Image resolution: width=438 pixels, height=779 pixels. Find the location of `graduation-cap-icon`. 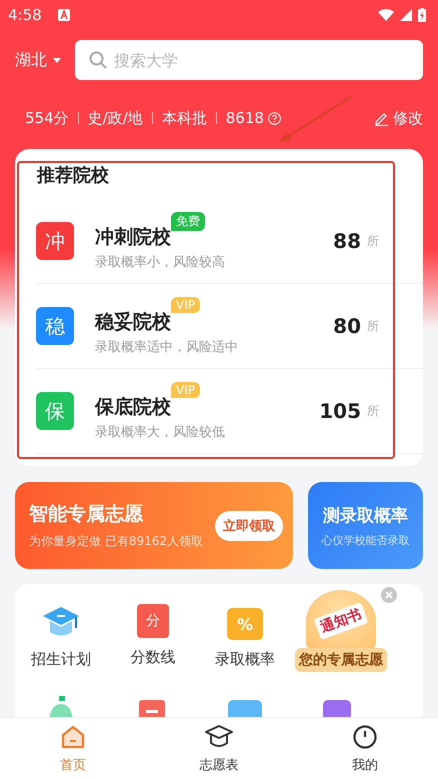

graduation-cap-icon is located at coordinates (219, 737).